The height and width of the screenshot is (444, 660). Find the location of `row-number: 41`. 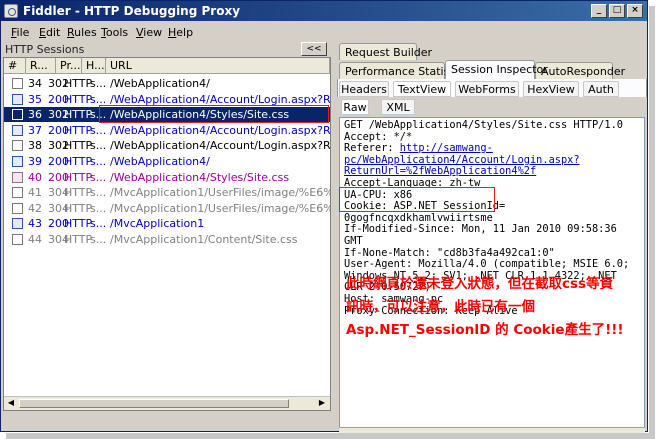

row-number: 41 is located at coordinates (35, 193).